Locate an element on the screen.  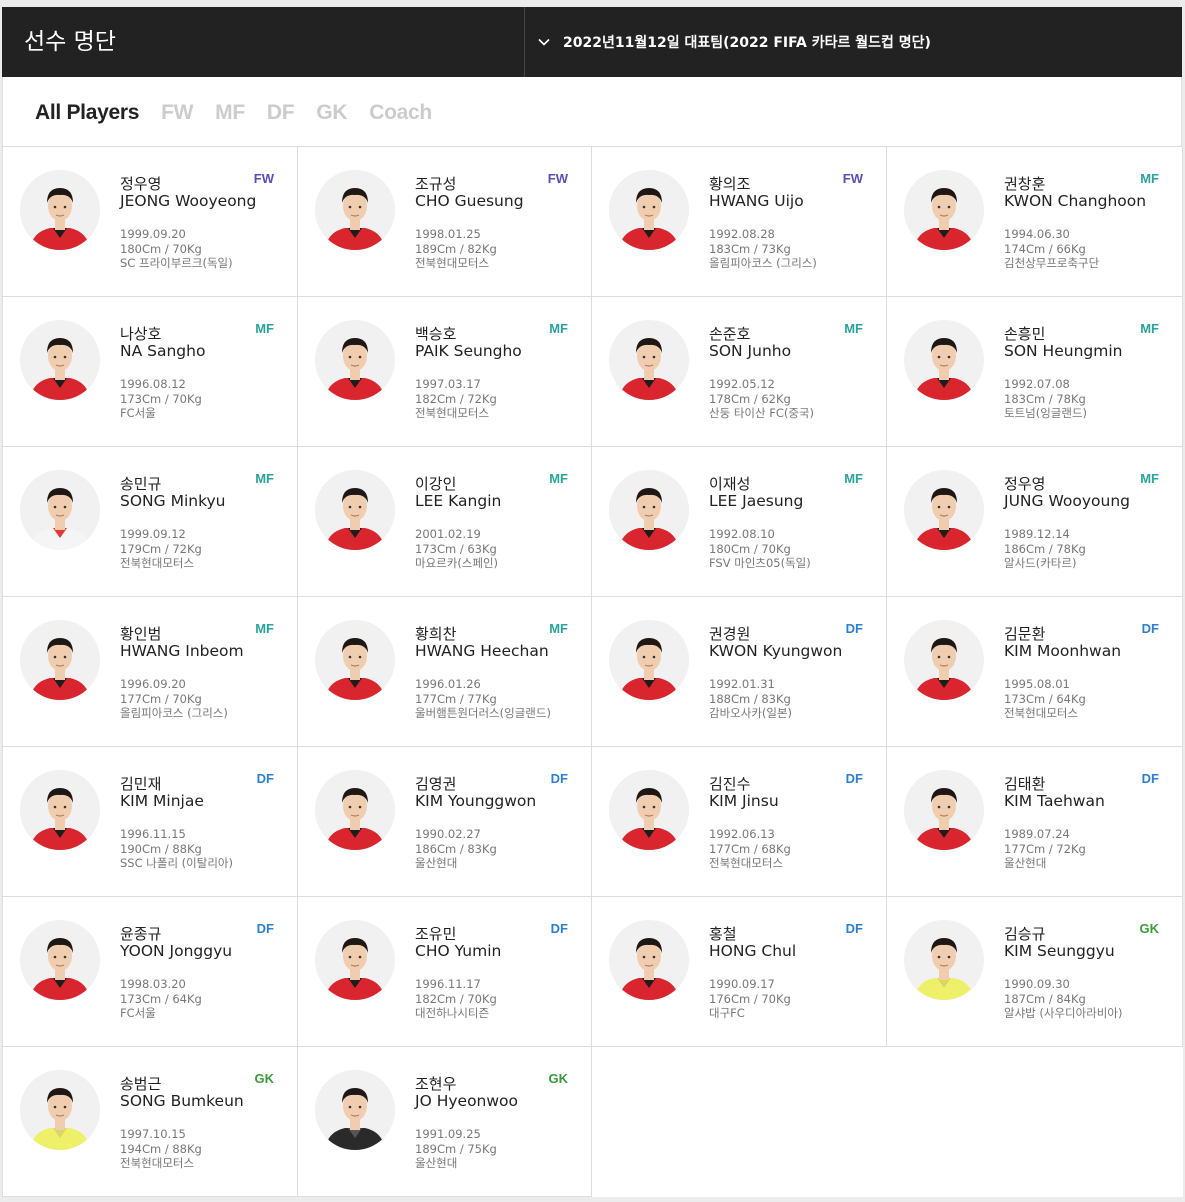
player-info: 1997.03.17 182Cm / 72Kg 전북현대모터스 is located at coordinates (456, 399).